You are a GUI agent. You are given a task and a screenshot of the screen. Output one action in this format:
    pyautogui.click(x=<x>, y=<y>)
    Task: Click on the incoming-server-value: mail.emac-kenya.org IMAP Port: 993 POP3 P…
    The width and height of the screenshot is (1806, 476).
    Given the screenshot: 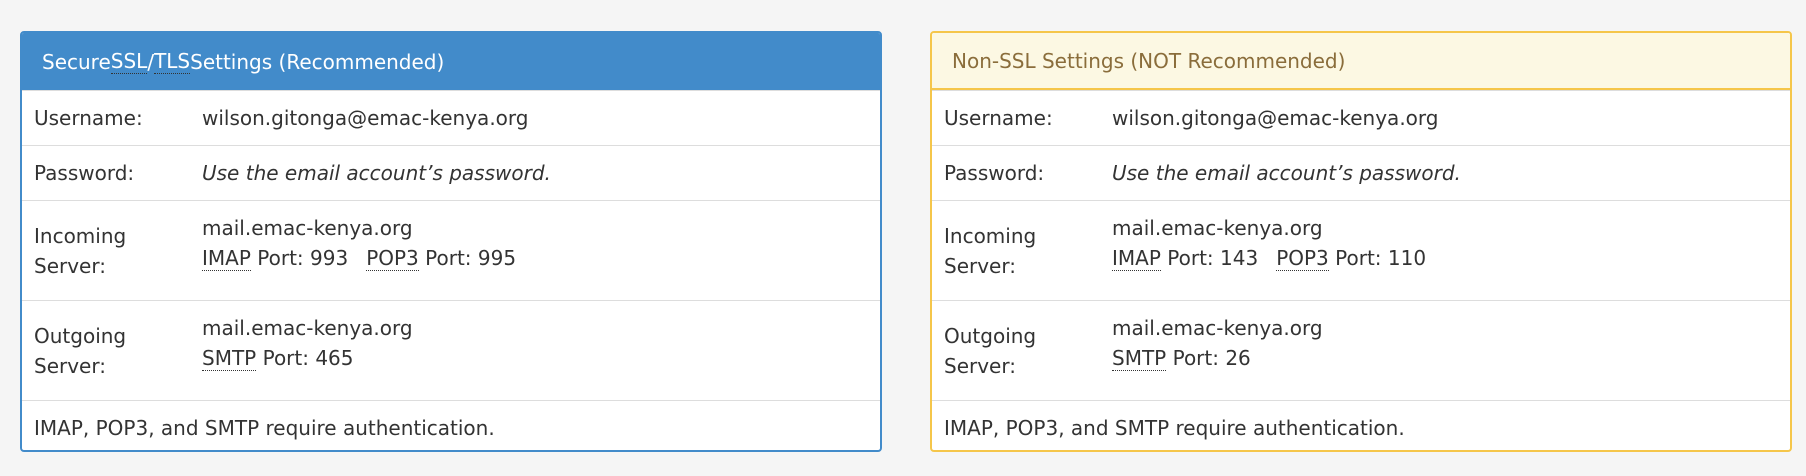 What is the action you would take?
    pyautogui.click(x=541, y=250)
    